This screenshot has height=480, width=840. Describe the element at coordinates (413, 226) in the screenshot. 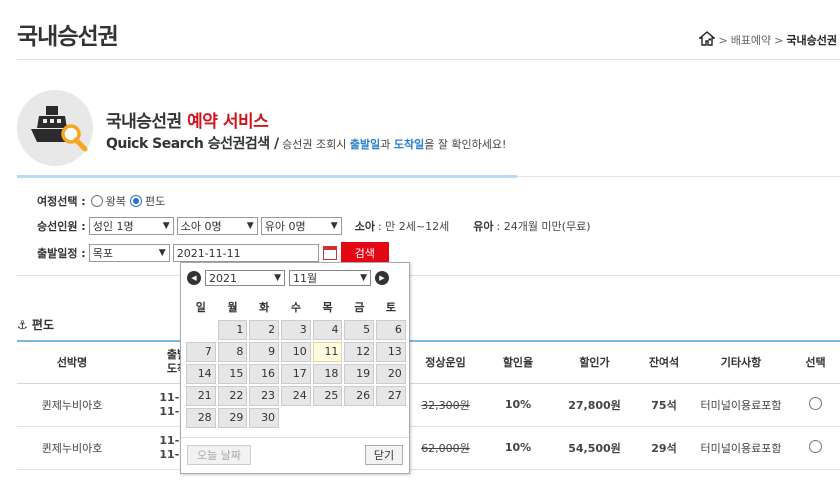

I see `child-info-desc: : 만 2세~12세` at that location.